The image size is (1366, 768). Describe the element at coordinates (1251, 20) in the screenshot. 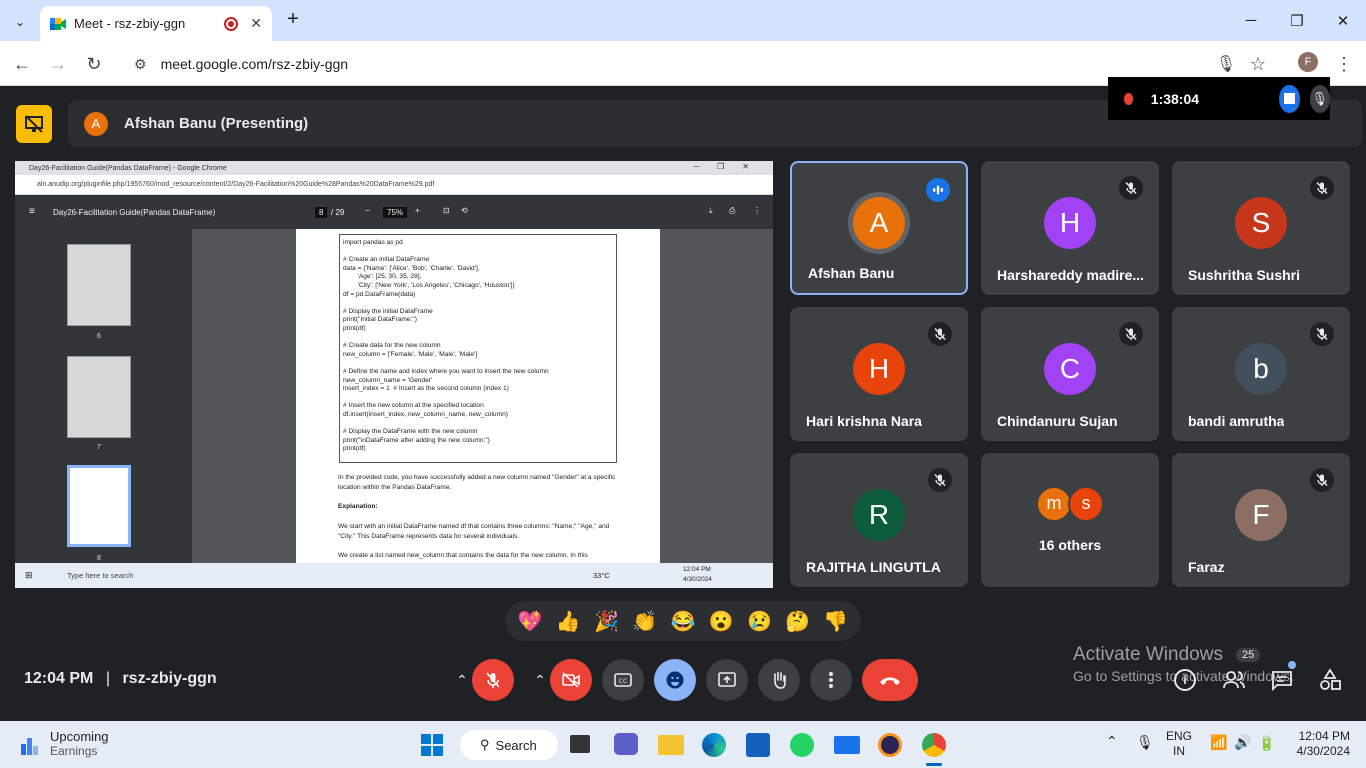

I see `minimize-button: ─` at that location.